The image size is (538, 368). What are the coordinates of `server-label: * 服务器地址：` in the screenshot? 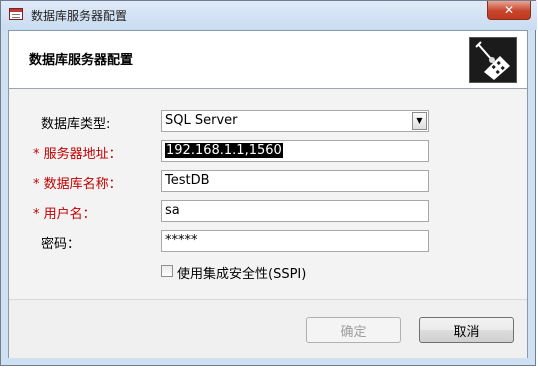 It's located at (77, 152).